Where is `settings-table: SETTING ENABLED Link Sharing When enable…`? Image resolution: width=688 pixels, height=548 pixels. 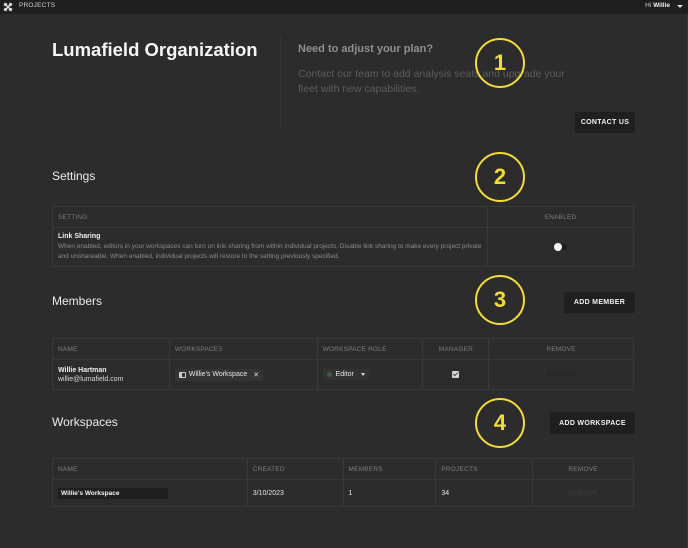
settings-table: SETTING ENABLED Link Sharing When enable… is located at coordinates (342, 236).